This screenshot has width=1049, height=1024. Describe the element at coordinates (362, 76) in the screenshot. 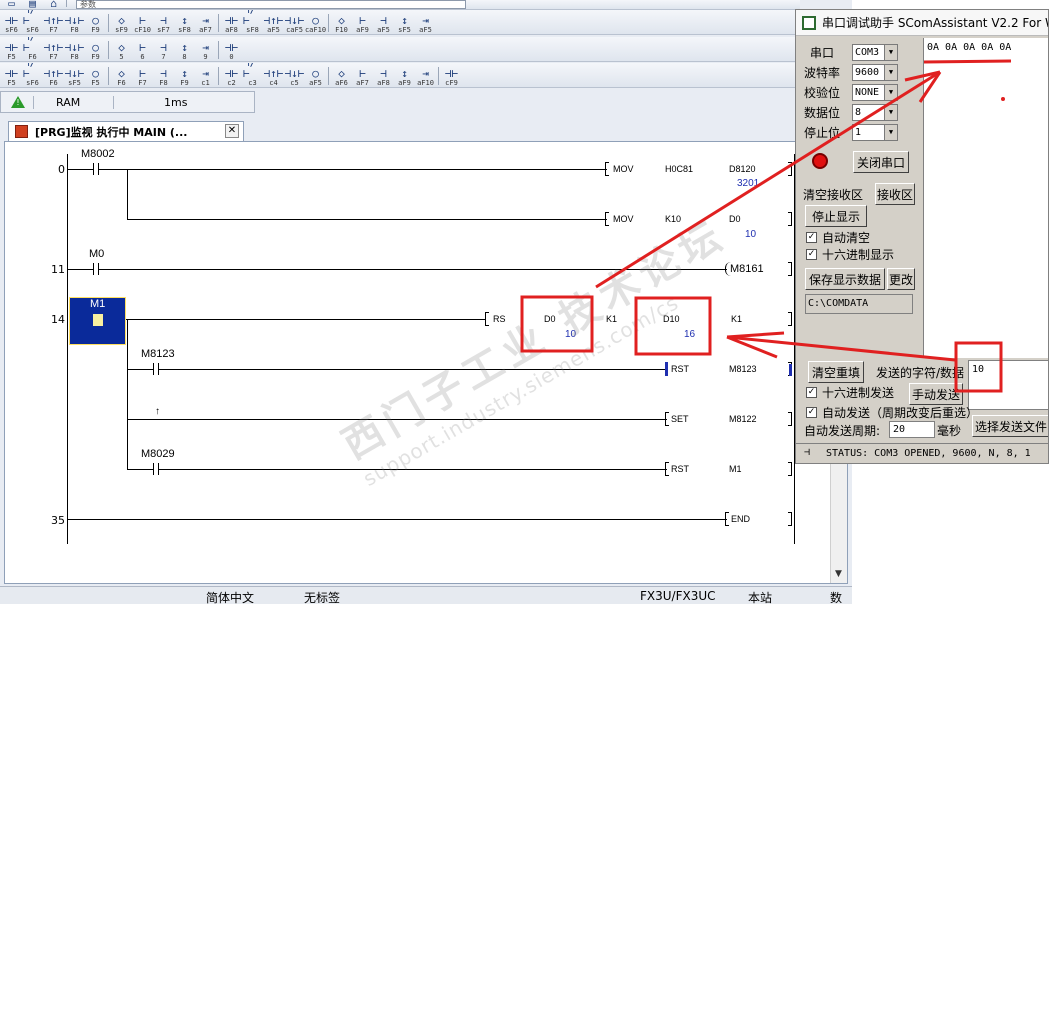

I see `ladder-symbol-button: ⊢ aF7` at that location.